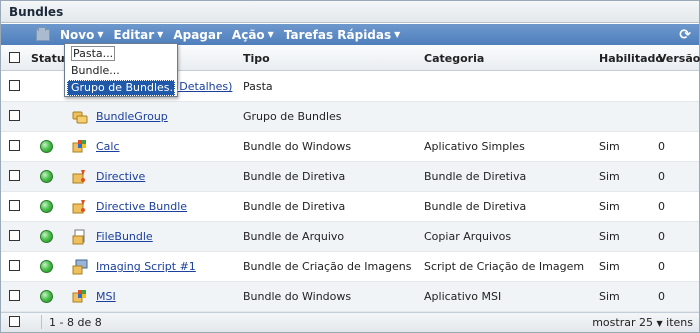  What do you see at coordinates (80, 297) in the screenshot?
I see `windows-bundle-icon` at bounding box center [80, 297].